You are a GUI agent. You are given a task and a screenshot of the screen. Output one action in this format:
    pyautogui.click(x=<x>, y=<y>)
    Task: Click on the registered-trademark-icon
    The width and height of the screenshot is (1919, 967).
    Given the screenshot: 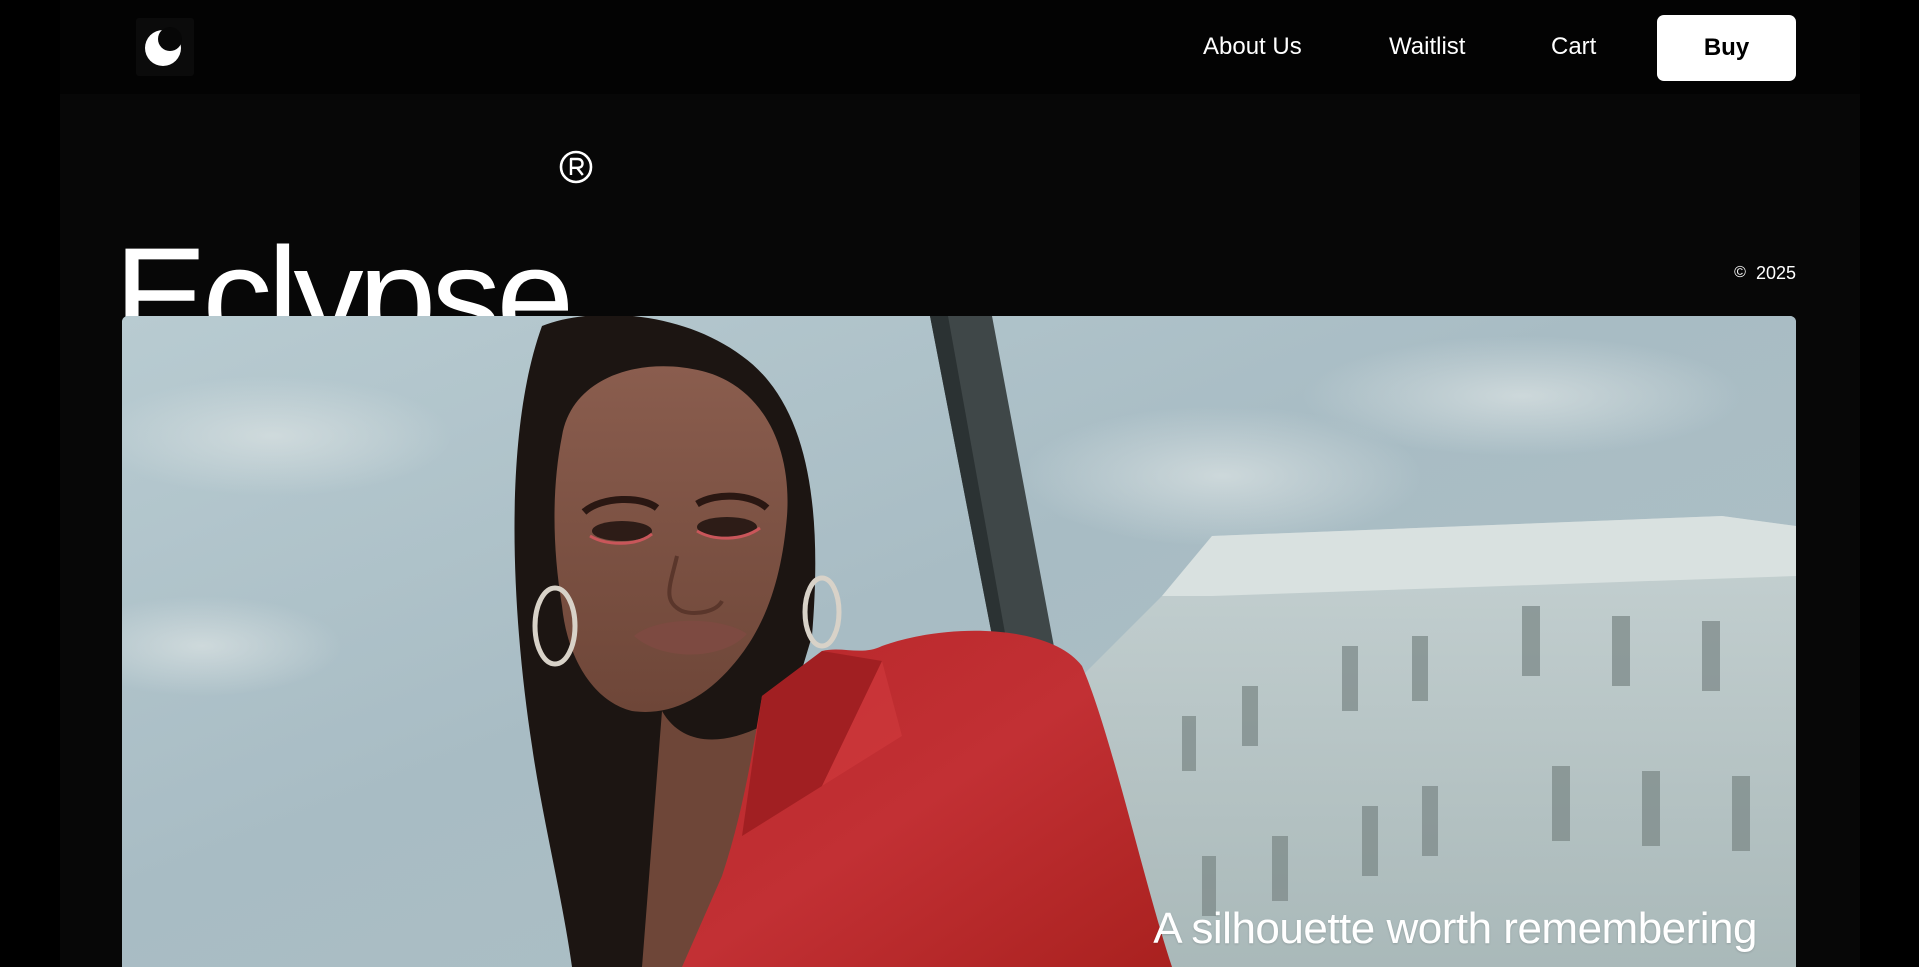 What is the action you would take?
    pyautogui.click(x=576, y=167)
    